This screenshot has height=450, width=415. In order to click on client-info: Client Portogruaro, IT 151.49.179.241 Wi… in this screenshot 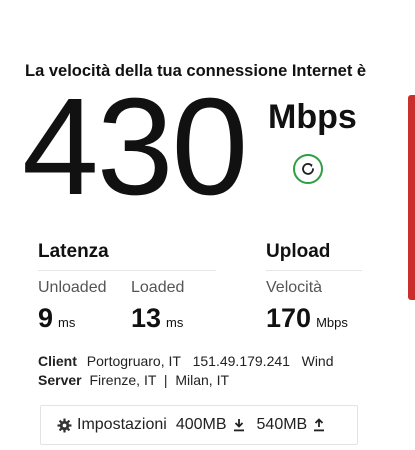, I will do `click(186, 361)`.